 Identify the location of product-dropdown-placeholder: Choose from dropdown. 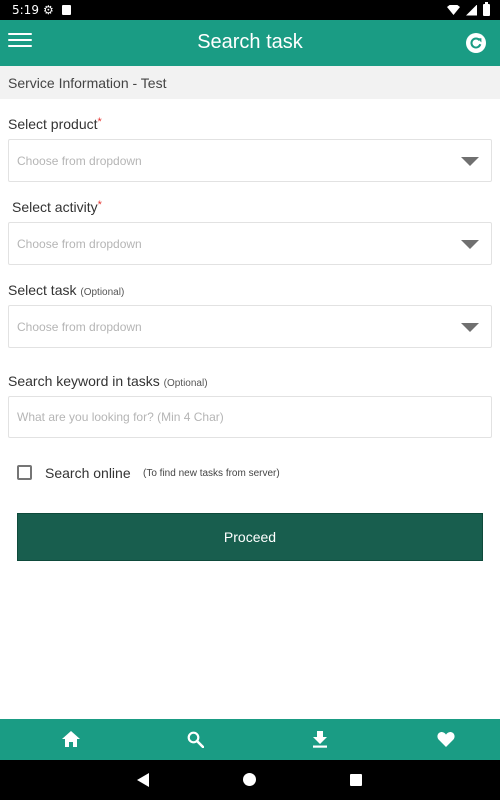
(79, 161).